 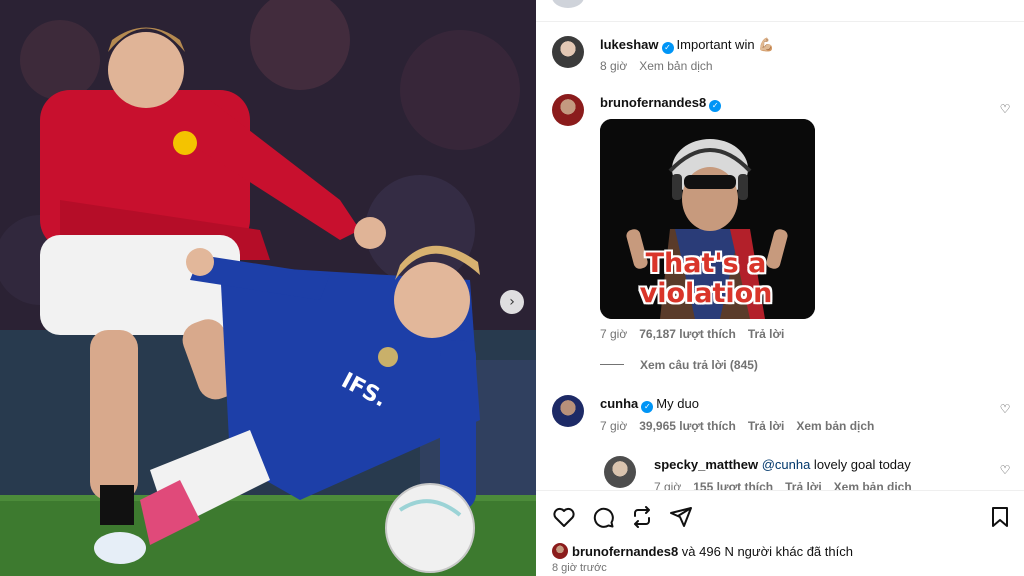 What do you see at coordinates (619, 403) in the screenshot?
I see `comment-username: cunha` at bounding box center [619, 403].